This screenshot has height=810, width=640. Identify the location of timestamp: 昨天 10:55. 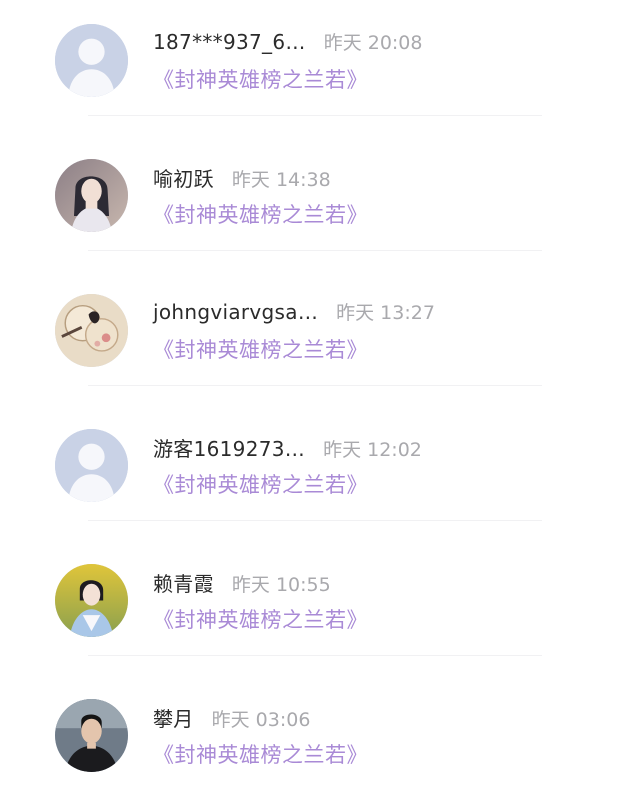
(281, 585).